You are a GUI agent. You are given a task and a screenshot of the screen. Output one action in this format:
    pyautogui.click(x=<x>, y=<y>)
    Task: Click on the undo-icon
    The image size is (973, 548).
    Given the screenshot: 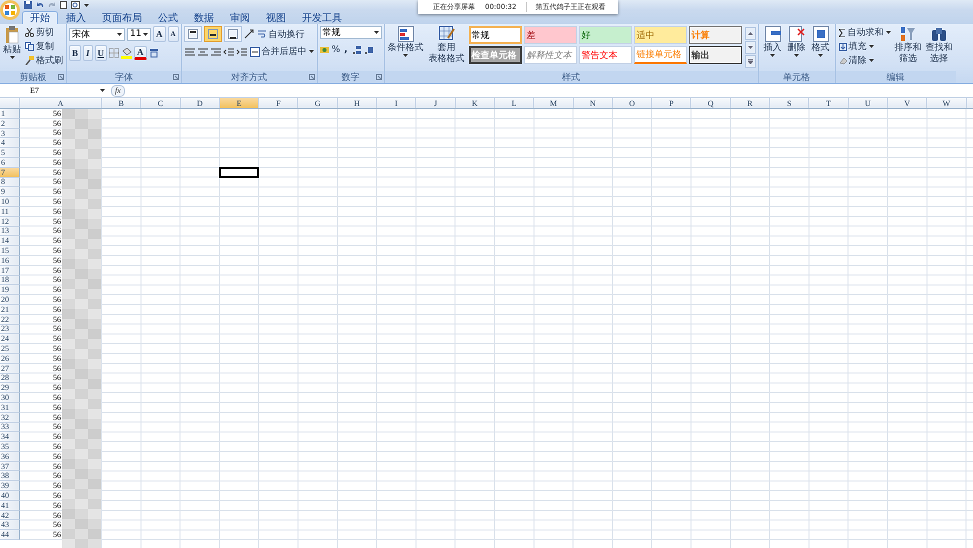 What is the action you would take?
    pyautogui.click(x=40, y=5)
    